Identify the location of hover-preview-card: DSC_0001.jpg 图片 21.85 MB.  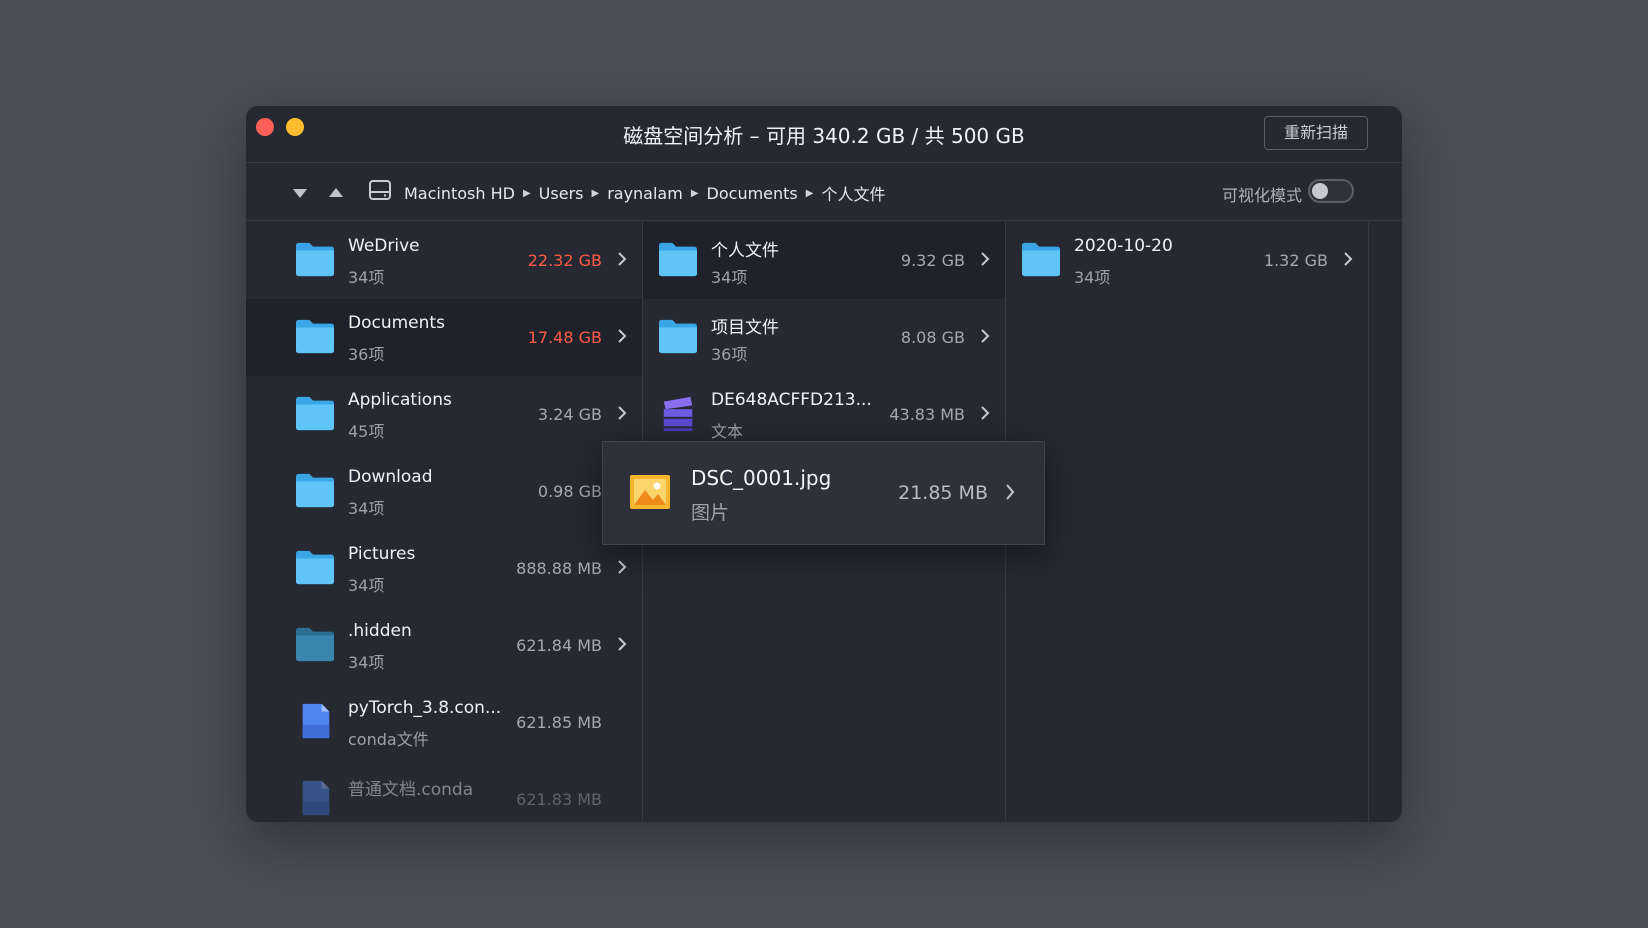
(823, 493).